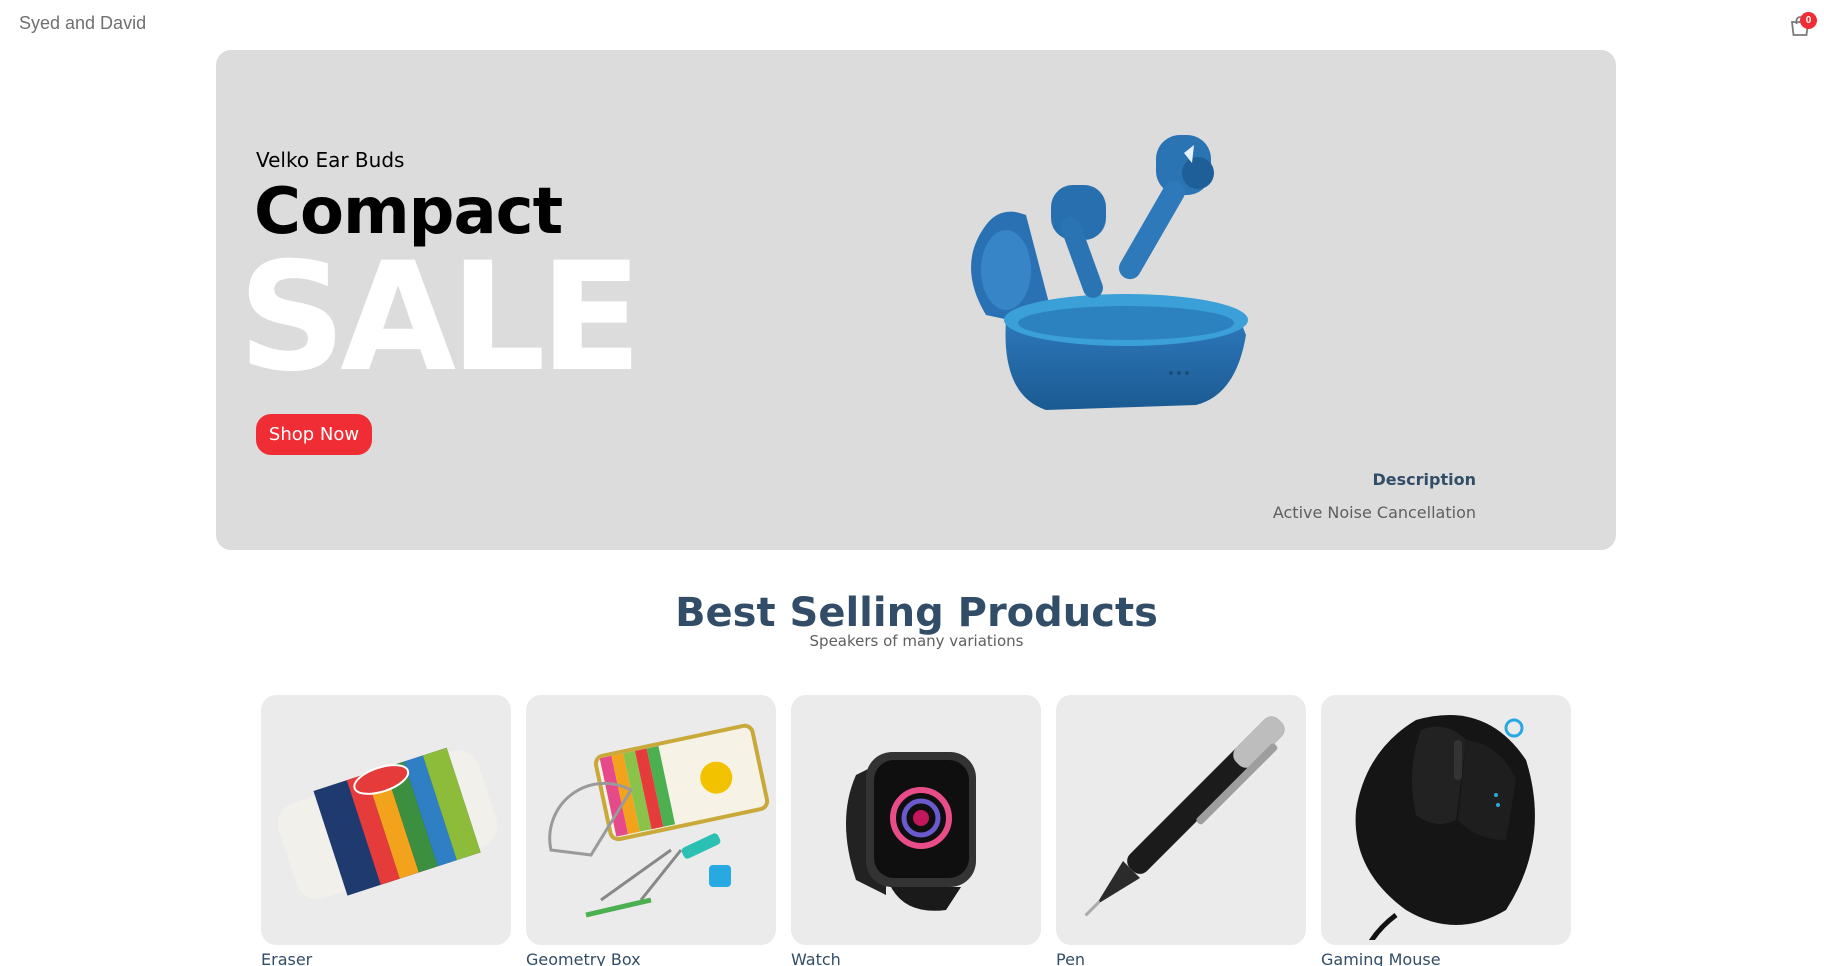  I want to click on cart-count-badge: 0, so click(1808, 20).